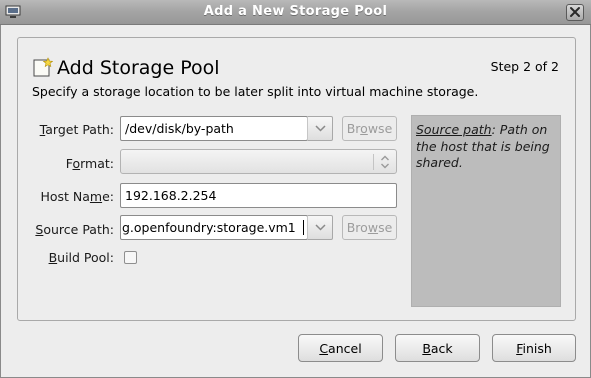 Image resolution: width=591 pixels, height=378 pixels. Describe the element at coordinates (209, 227) in the screenshot. I see `source-path-value: g.openfoundry:storage.vm1` at that location.